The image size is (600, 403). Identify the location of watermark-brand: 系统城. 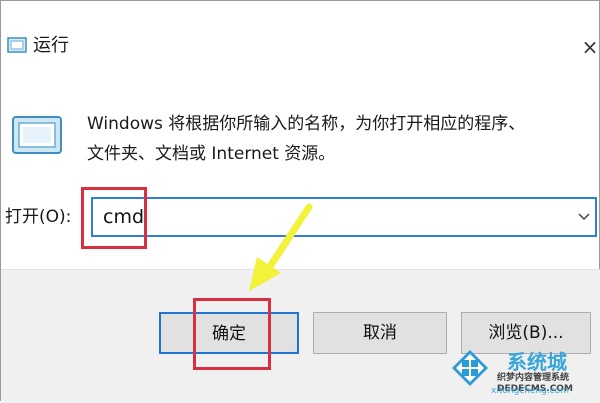
(537, 362).